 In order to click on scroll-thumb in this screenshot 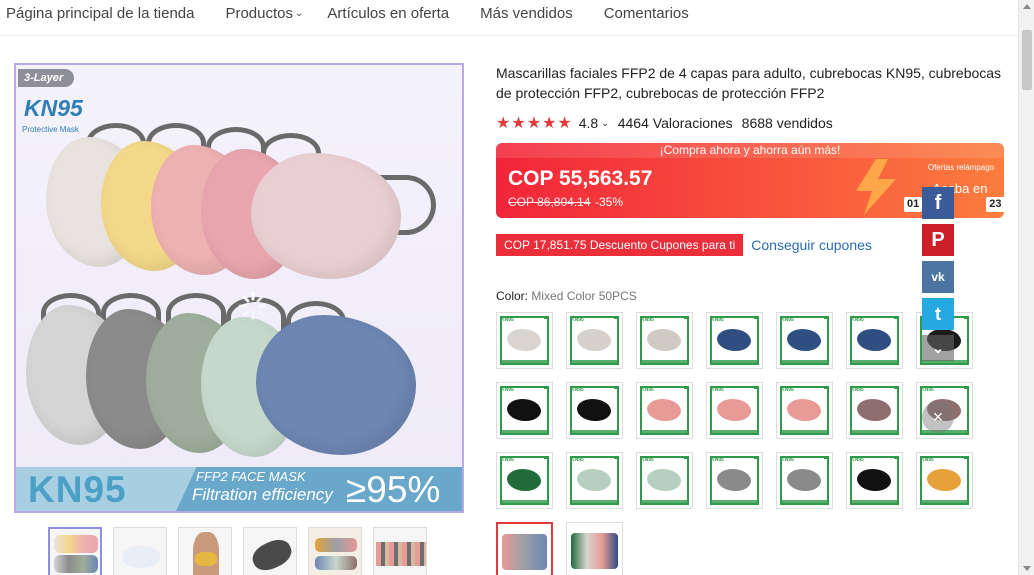, I will do `click(1027, 60)`.